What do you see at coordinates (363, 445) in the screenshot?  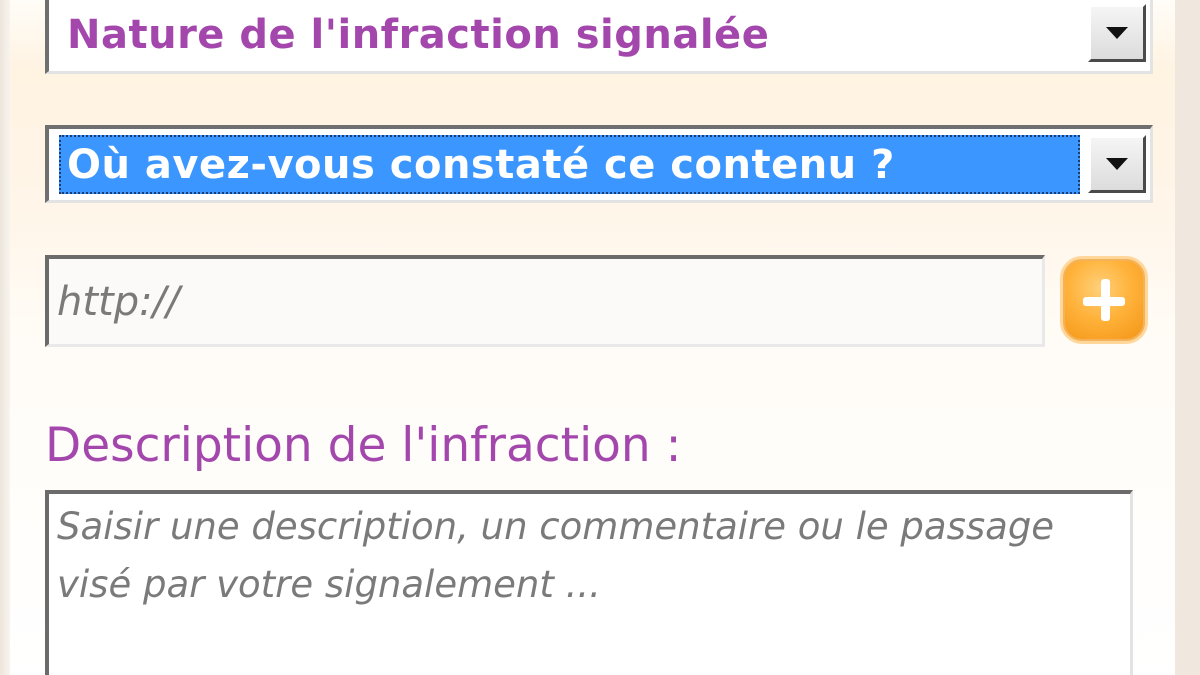 I see `description-label: Description de l'infraction :` at bounding box center [363, 445].